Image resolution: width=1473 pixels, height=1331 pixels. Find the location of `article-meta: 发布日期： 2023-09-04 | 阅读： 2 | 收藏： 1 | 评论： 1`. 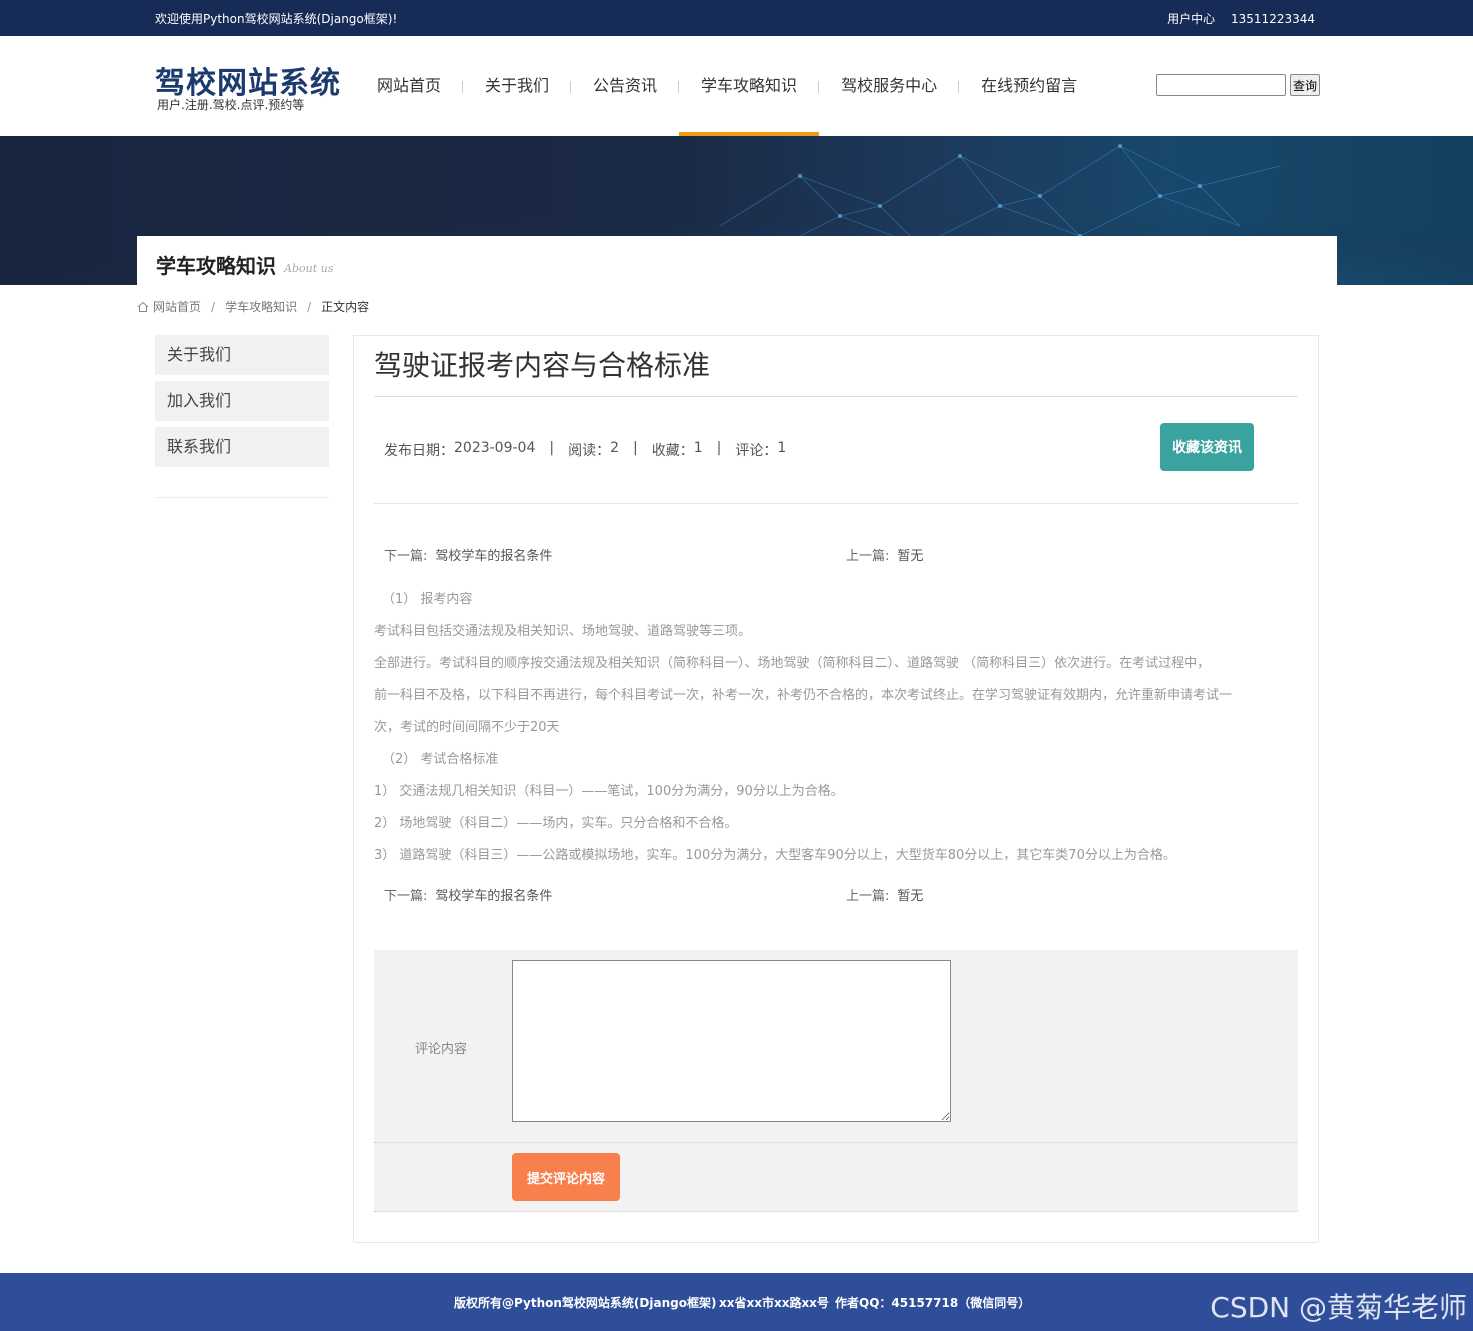

article-meta: 发布日期： 2023-09-04 | 阅读： 2 | 收藏： 1 | 评论： 1 is located at coordinates (585, 450).